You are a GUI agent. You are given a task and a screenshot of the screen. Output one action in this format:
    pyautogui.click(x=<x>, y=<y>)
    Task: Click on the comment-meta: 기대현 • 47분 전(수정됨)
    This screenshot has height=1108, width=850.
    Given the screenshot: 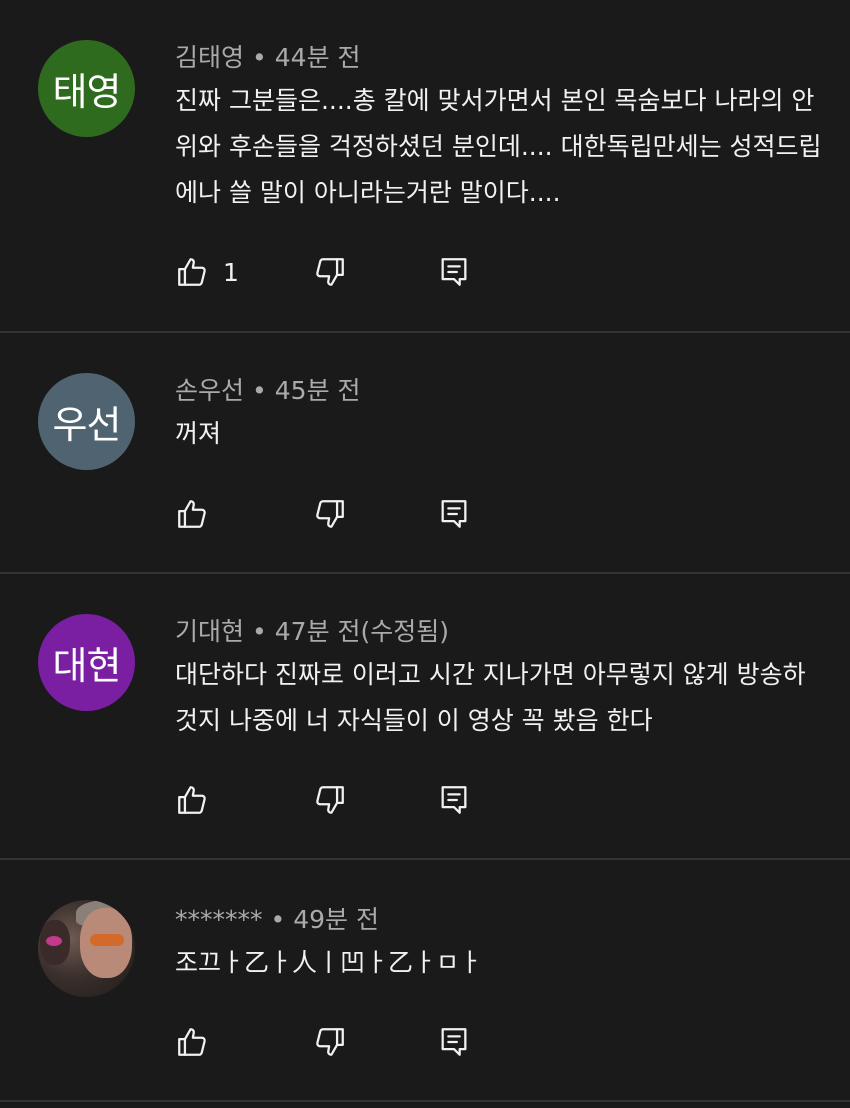 What is the action you would take?
    pyautogui.click(x=312, y=630)
    